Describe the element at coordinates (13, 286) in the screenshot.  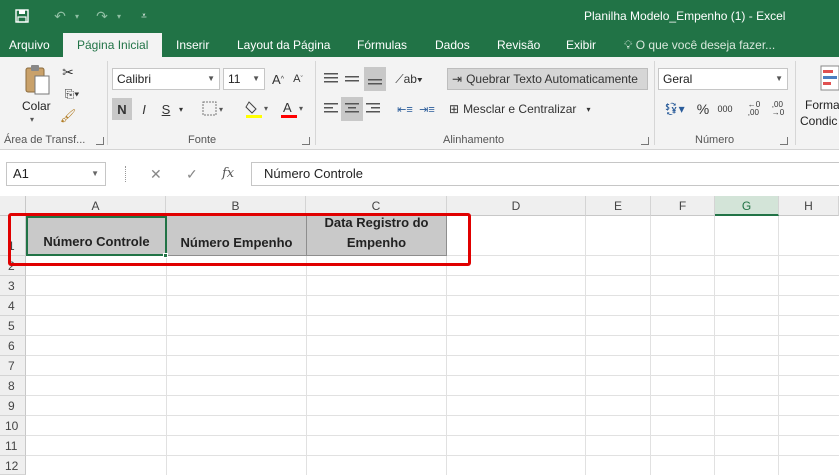
I see `row-header-3: 3` at that location.